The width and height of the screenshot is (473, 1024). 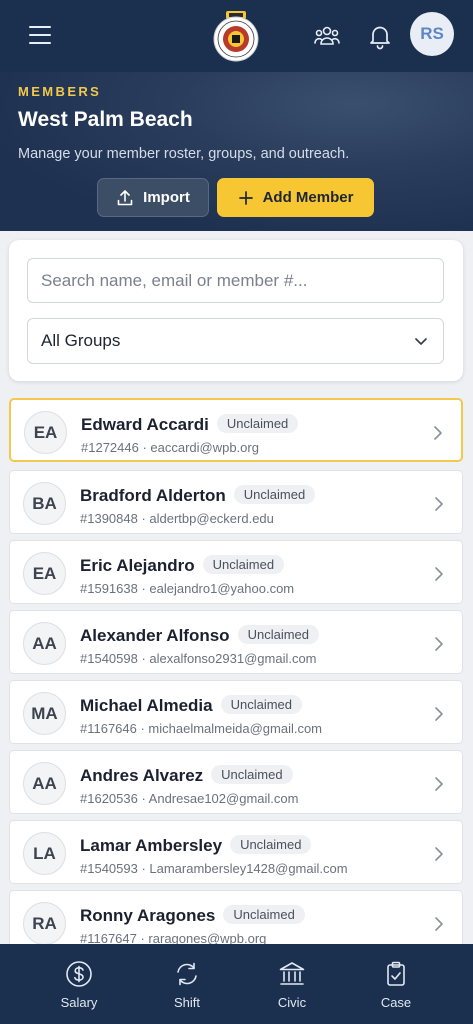 I want to click on member-avatar: RA, so click(x=44, y=923).